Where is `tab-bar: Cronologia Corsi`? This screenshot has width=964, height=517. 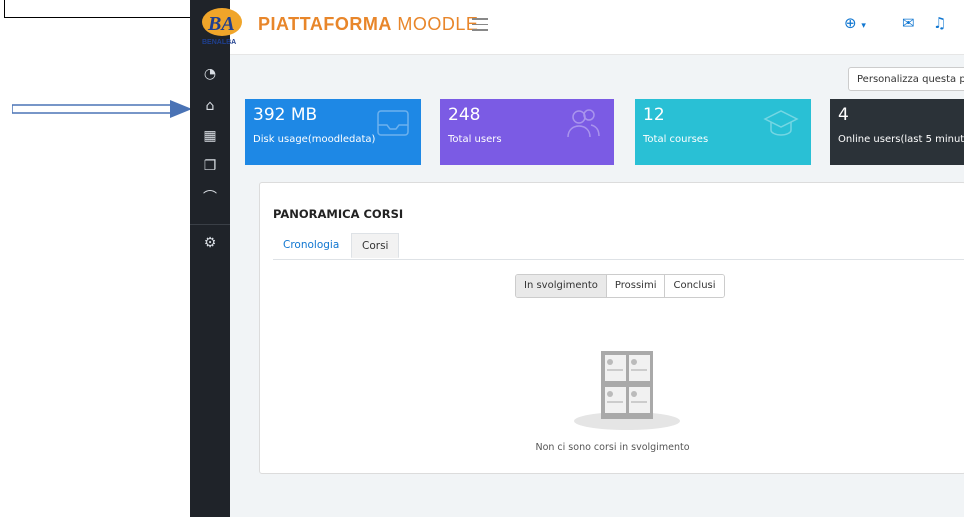 tab-bar: Cronologia Corsi is located at coordinates (618, 246).